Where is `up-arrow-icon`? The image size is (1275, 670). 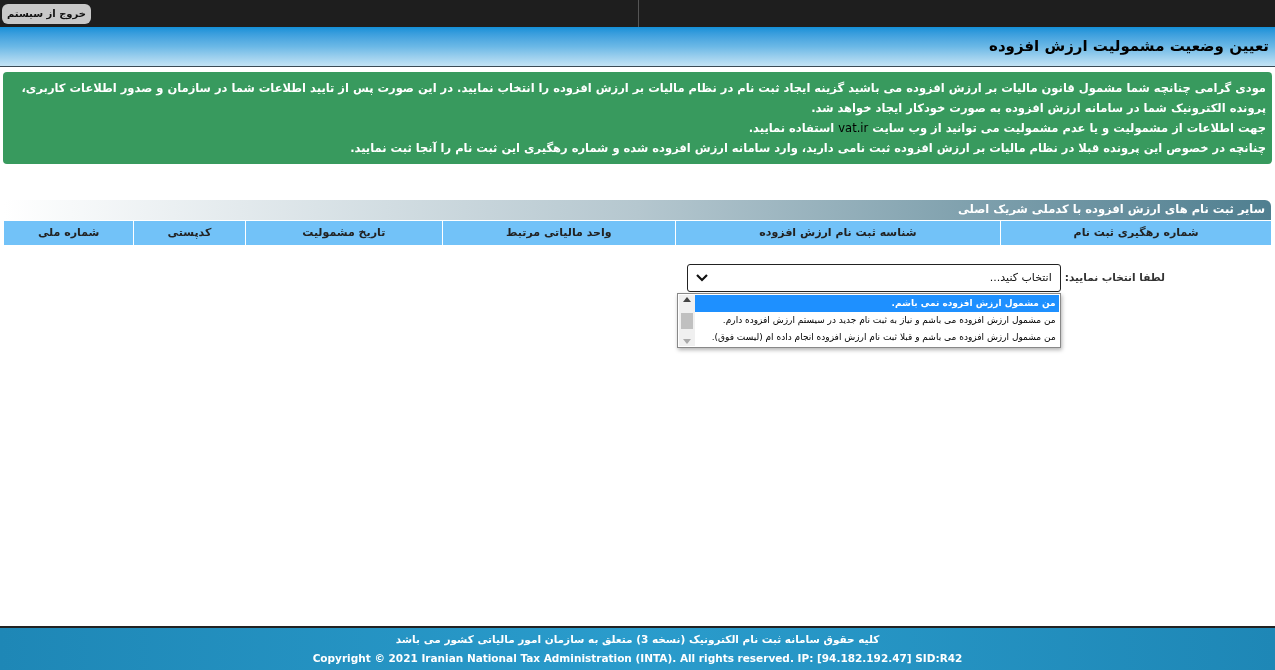
up-arrow-icon is located at coordinates (686, 299).